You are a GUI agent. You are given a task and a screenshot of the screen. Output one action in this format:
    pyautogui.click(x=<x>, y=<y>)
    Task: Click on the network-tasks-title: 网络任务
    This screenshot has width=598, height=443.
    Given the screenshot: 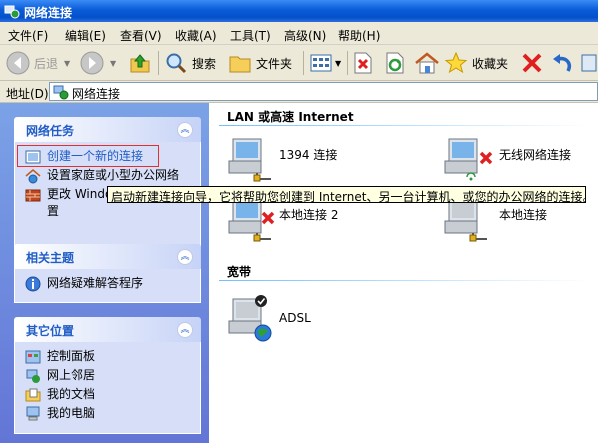 What is the action you would take?
    pyautogui.click(x=50, y=131)
    